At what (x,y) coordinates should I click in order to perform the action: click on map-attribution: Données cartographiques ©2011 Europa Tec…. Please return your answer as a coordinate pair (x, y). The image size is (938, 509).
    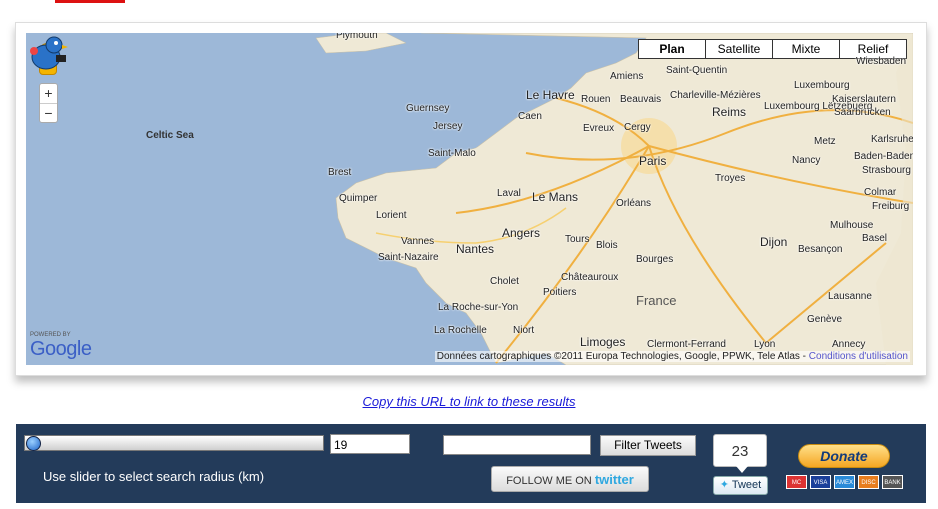
    Looking at the image, I should click on (672, 356).